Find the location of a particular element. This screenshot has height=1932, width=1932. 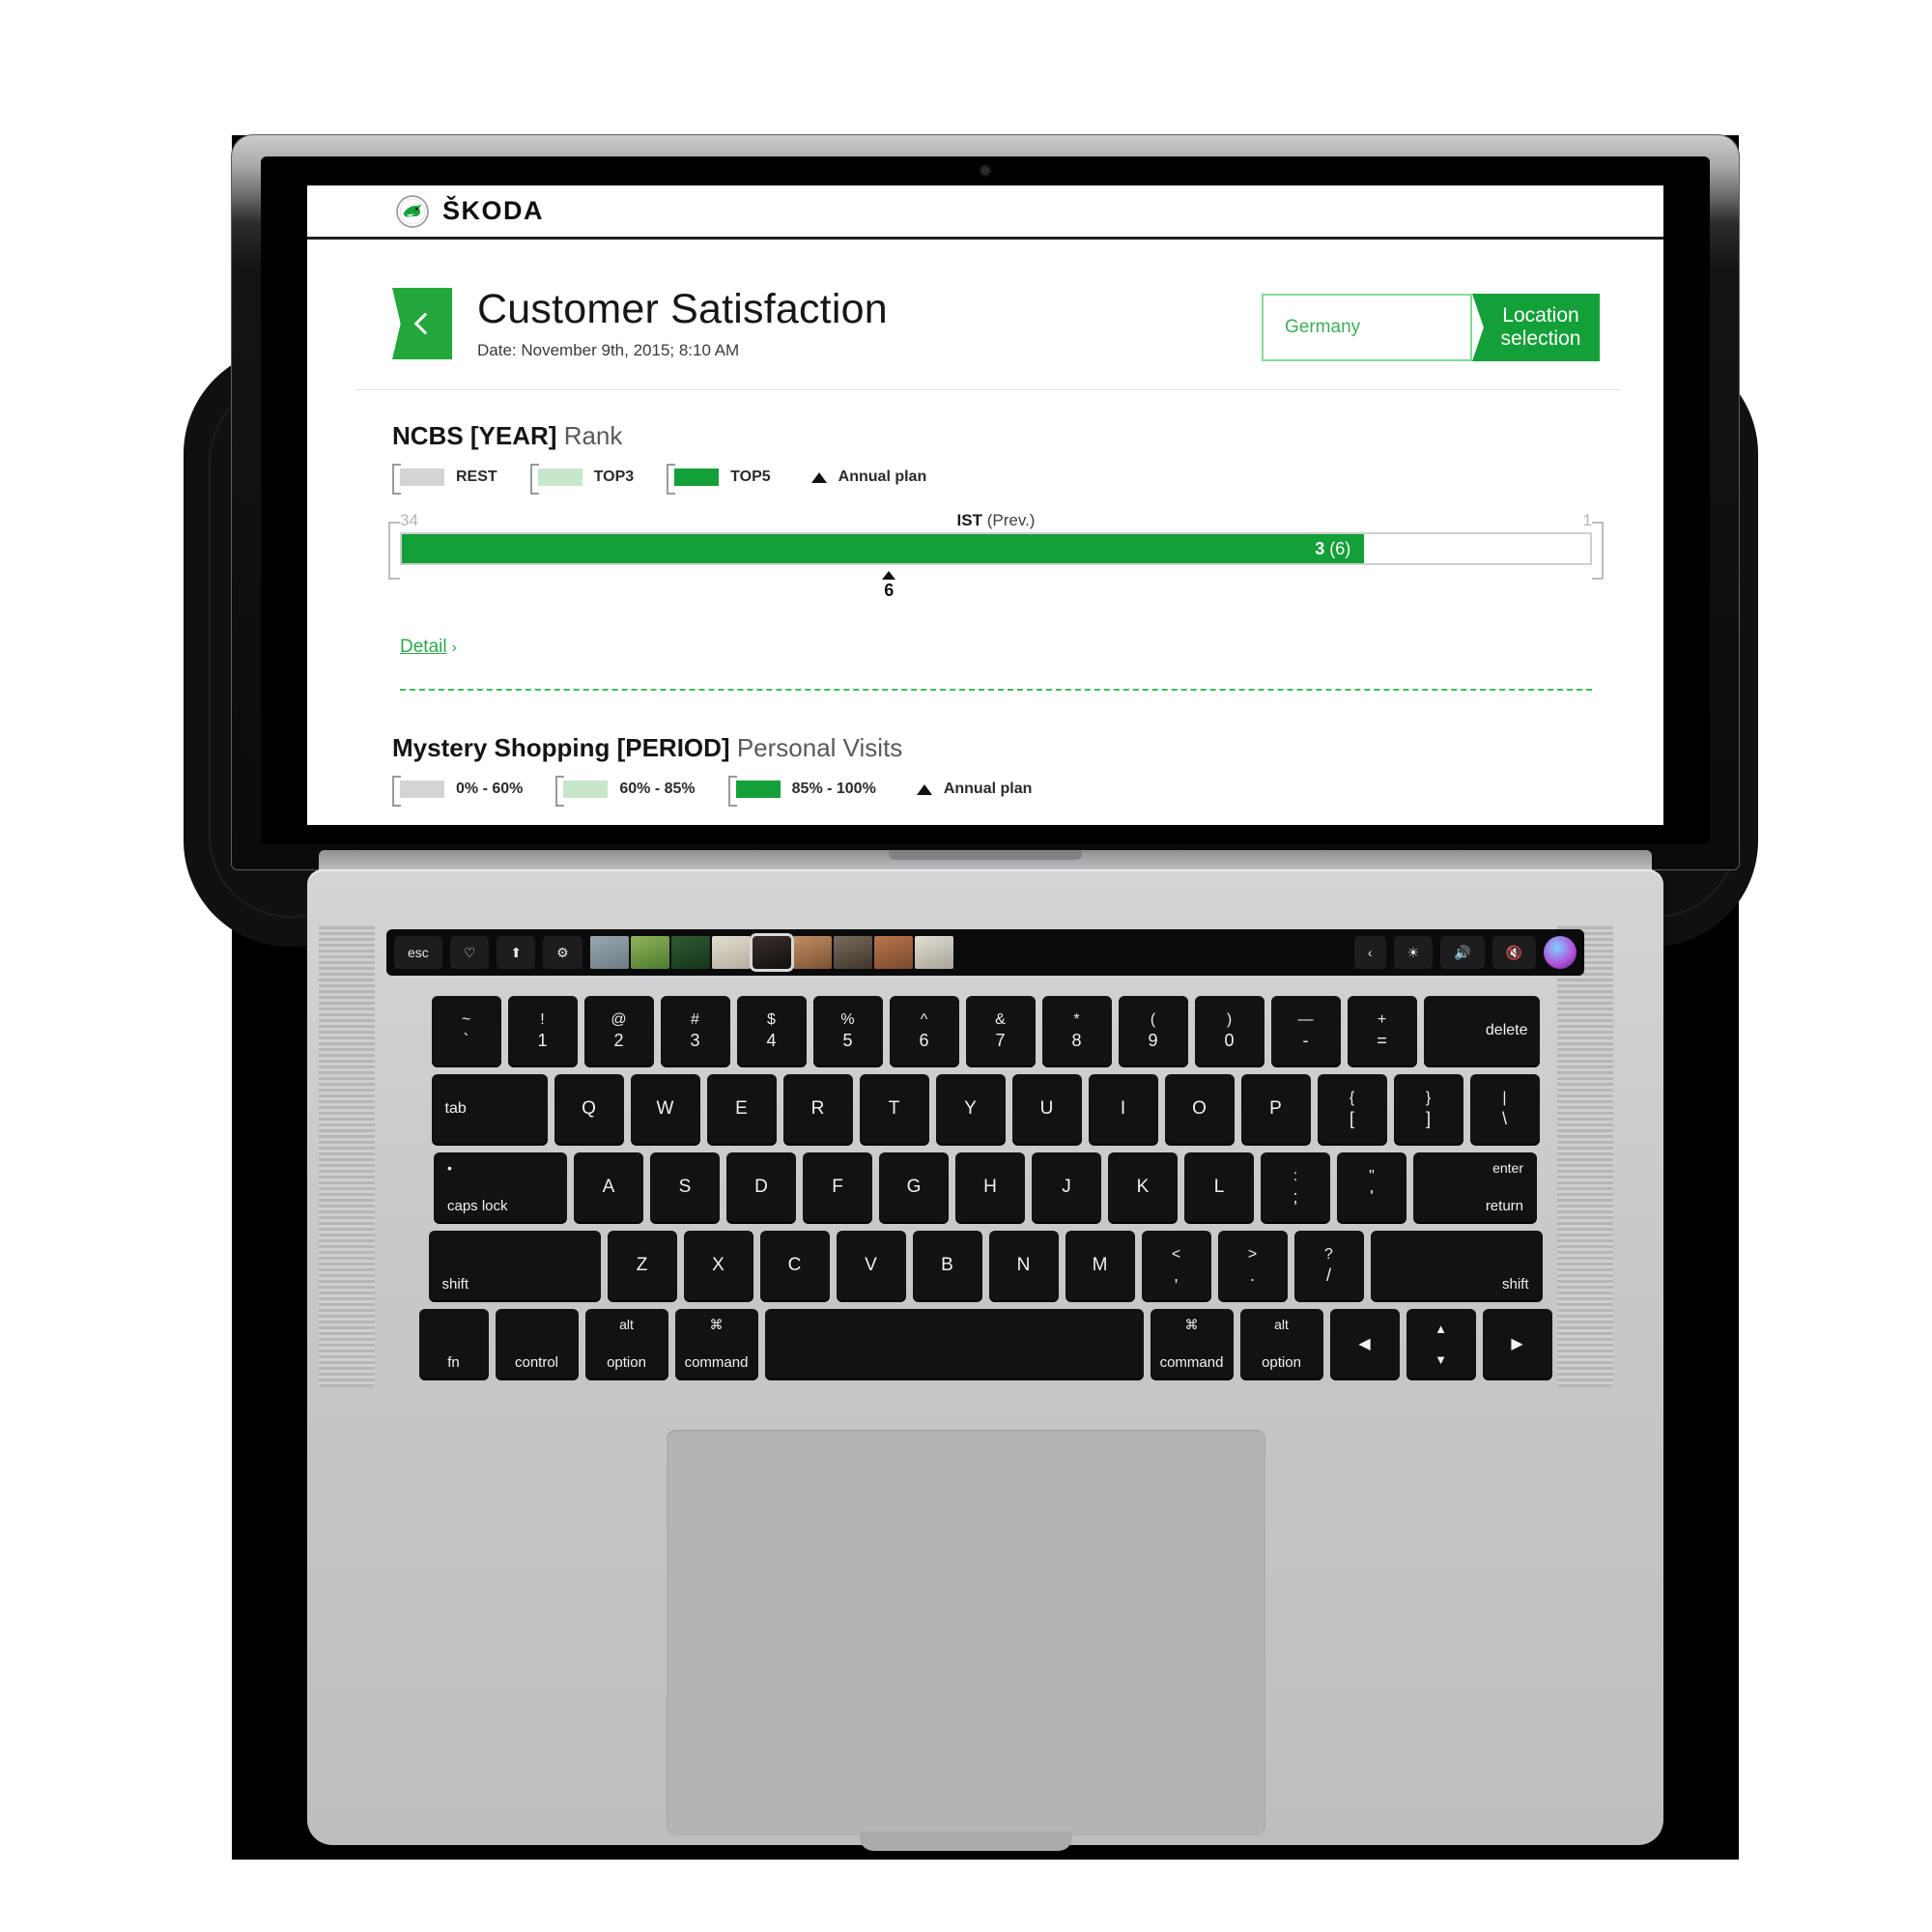

key-quote: " ' is located at coordinates (1371, 1187).